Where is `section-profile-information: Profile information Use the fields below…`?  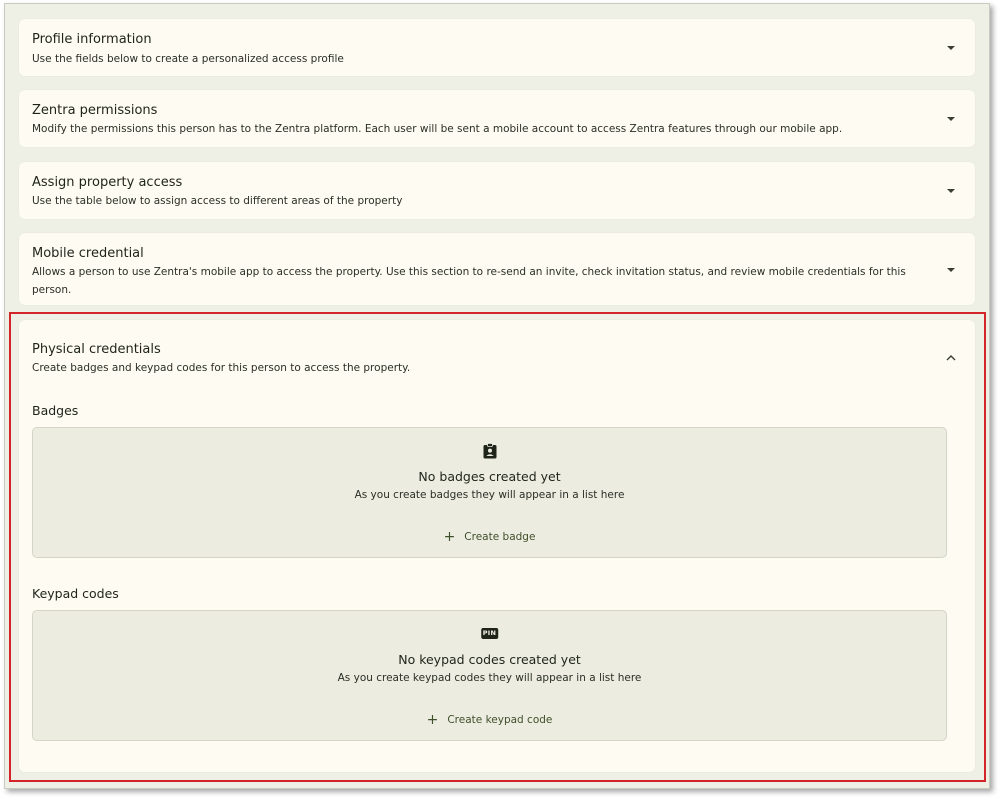
section-profile-information: Profile information Use the fields below… is located at coordinates (497, 47).